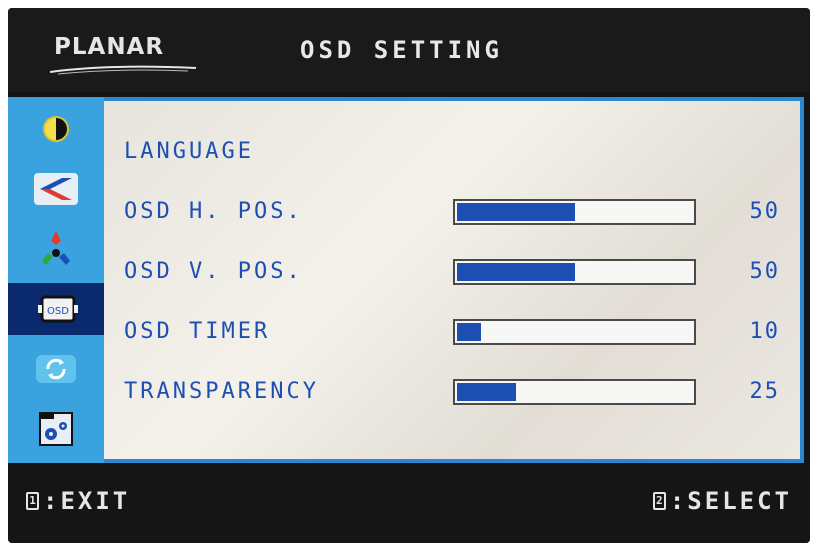  Describe the element at coordinates (32, 501) in the screenshot. I see `key-1-icon: 1` at that location.